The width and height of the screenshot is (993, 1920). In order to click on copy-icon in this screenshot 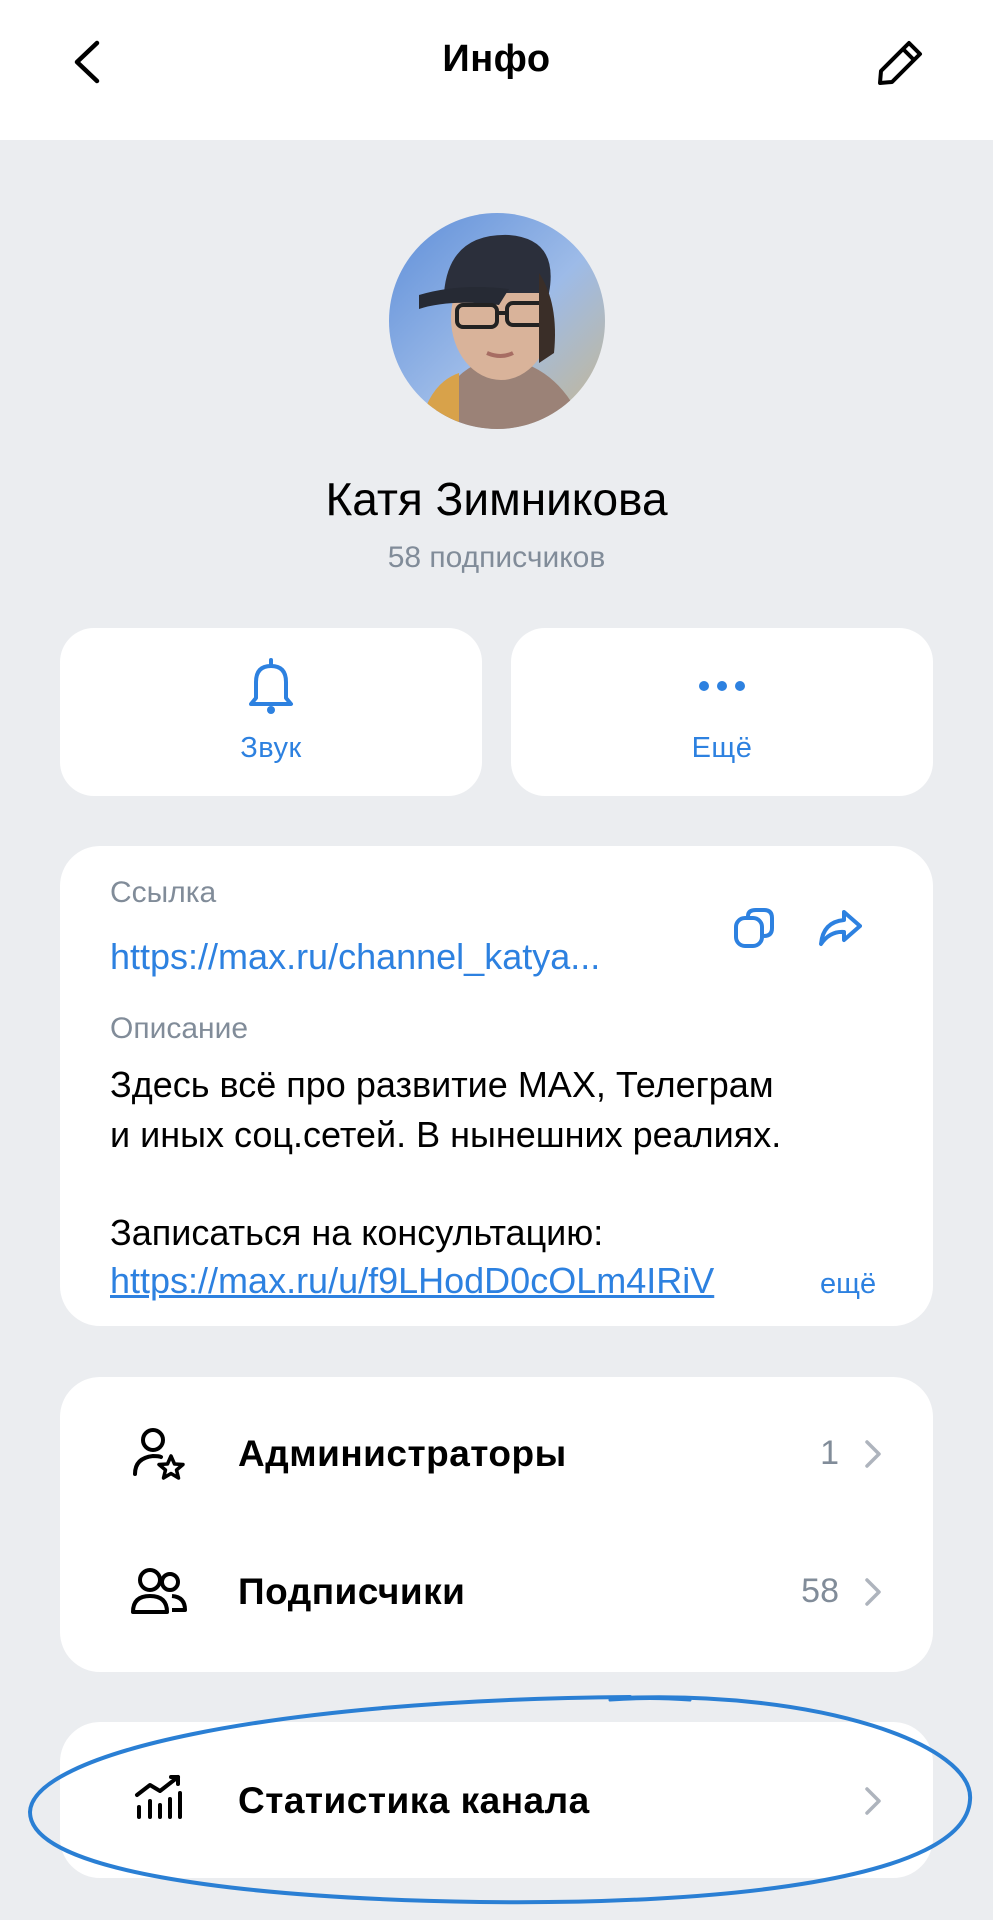, I will do `click(754, 928)`.